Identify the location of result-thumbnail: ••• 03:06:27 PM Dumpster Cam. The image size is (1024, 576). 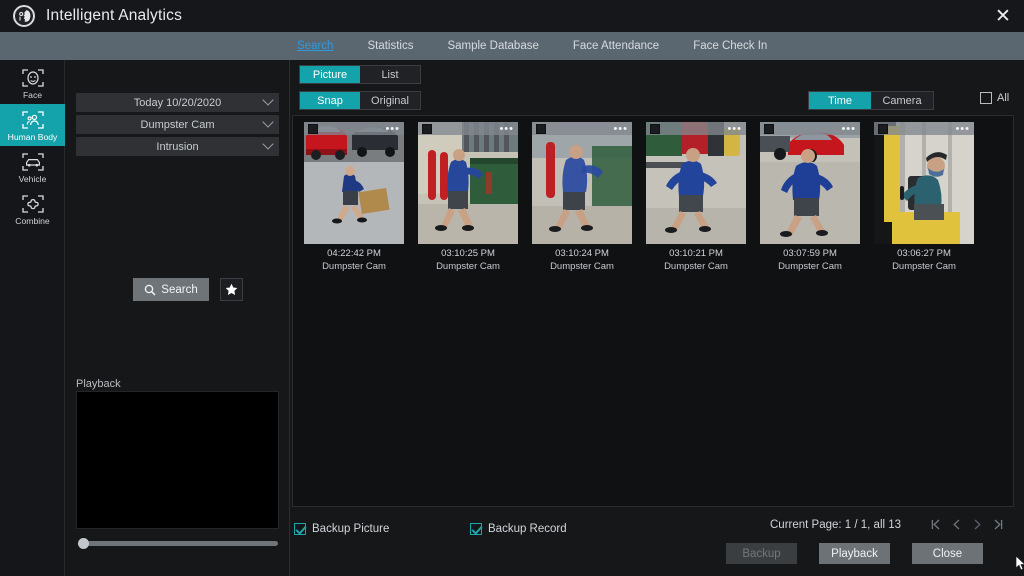
(924, 197).